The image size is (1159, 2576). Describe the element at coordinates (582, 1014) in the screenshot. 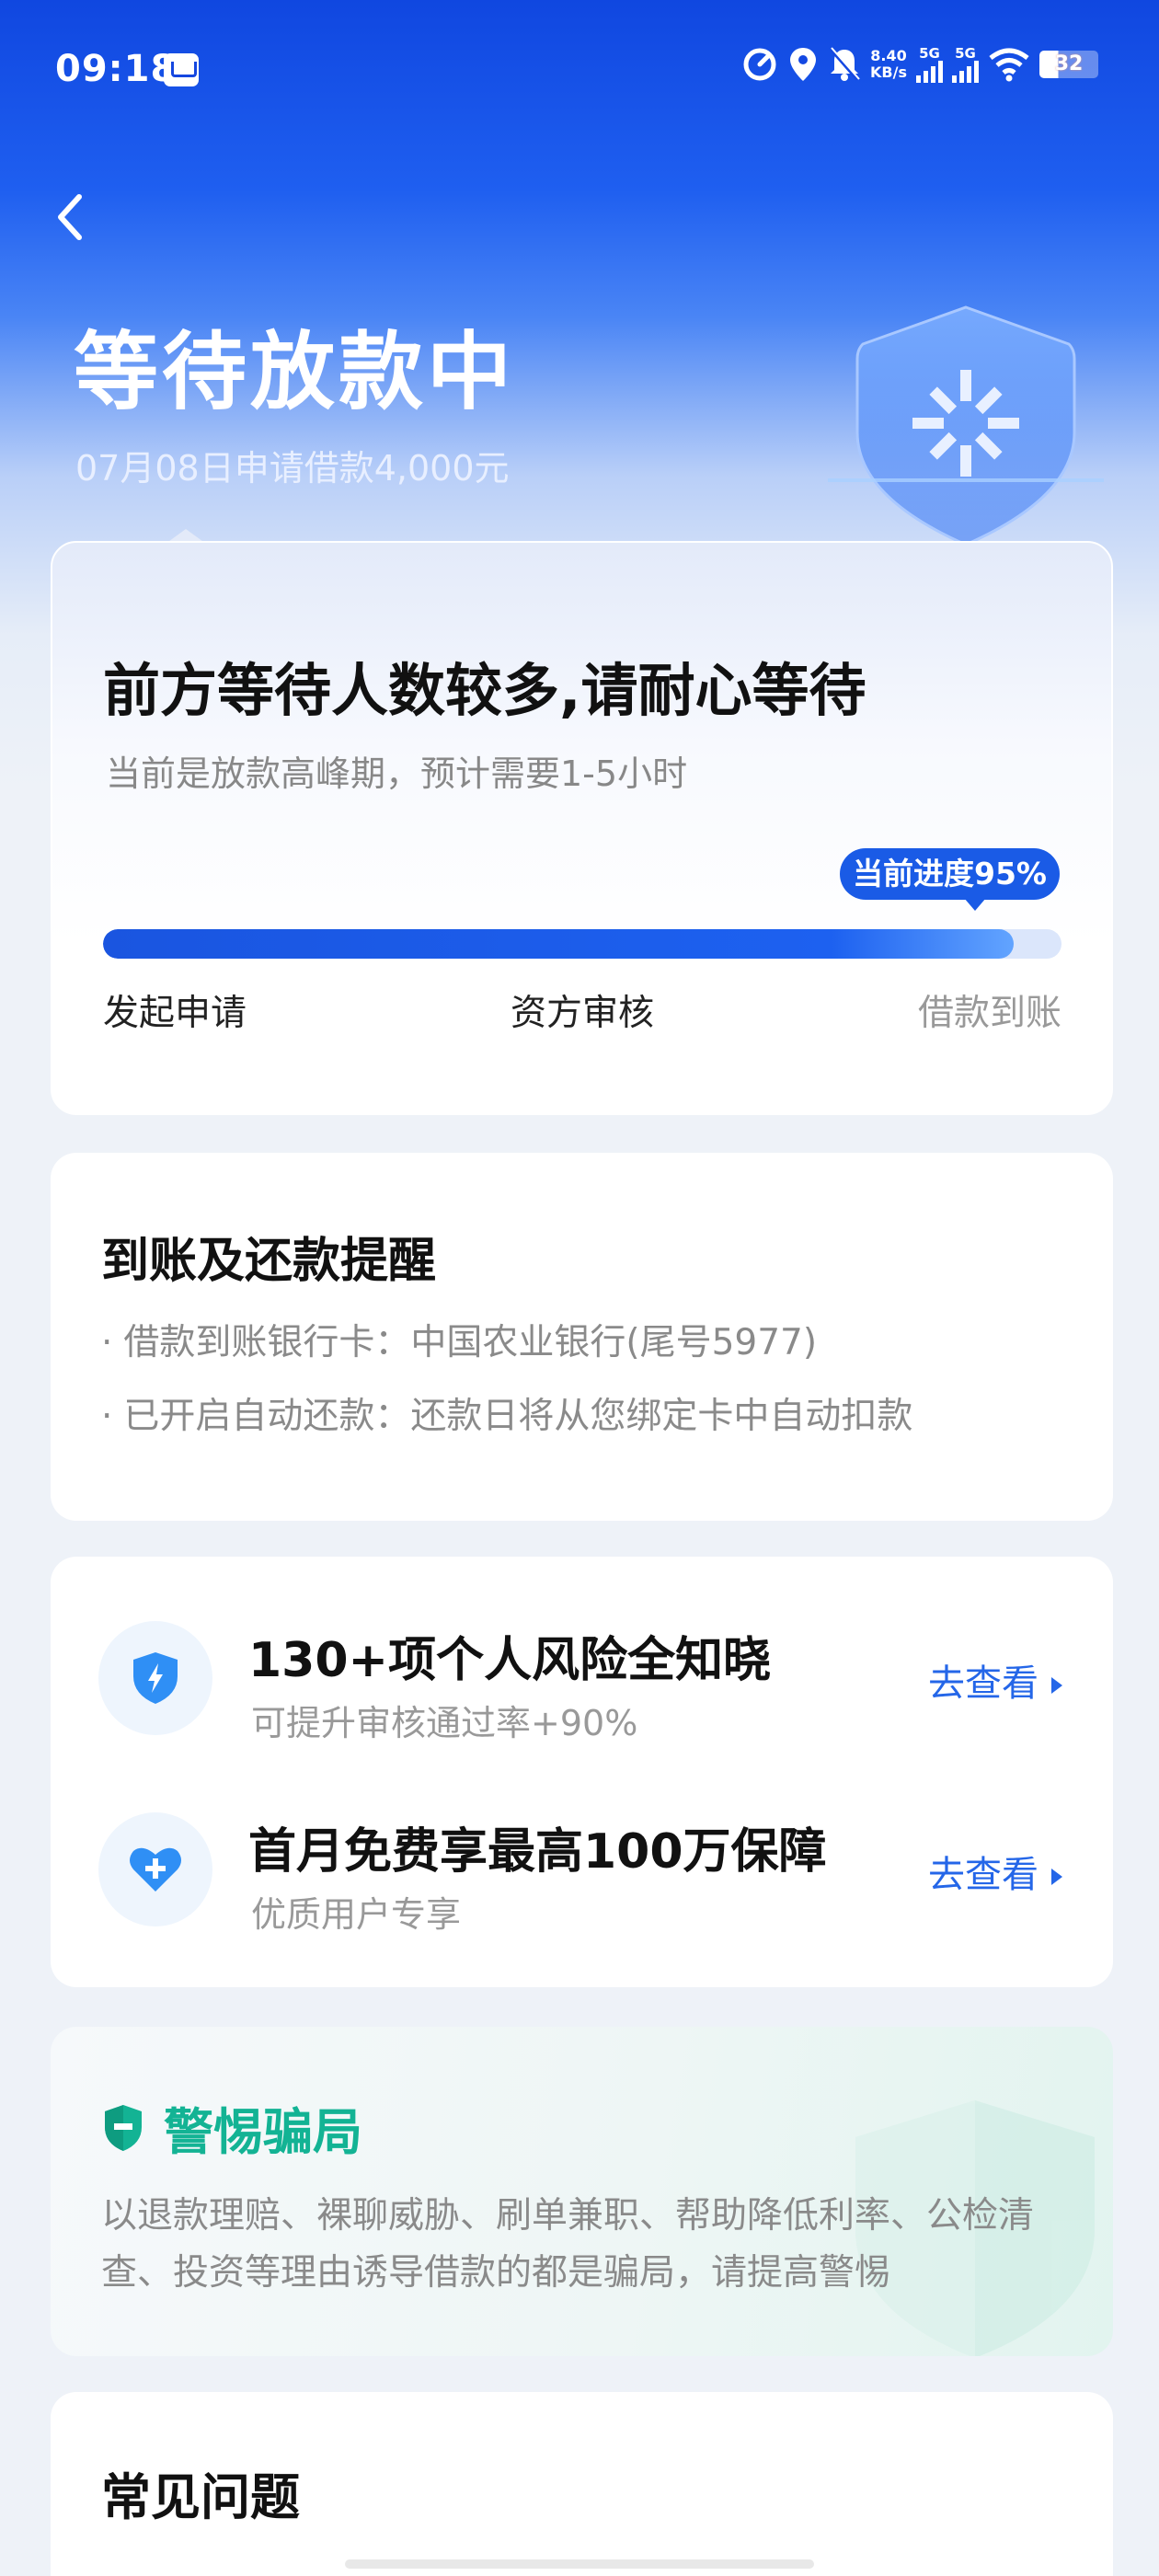

I see `step-review: 资方审核` at that location.